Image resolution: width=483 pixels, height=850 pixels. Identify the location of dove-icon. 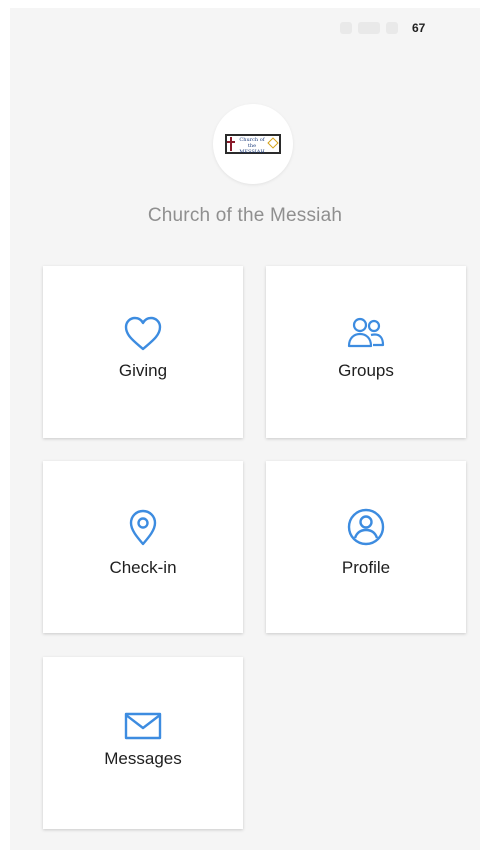
(273, 143).